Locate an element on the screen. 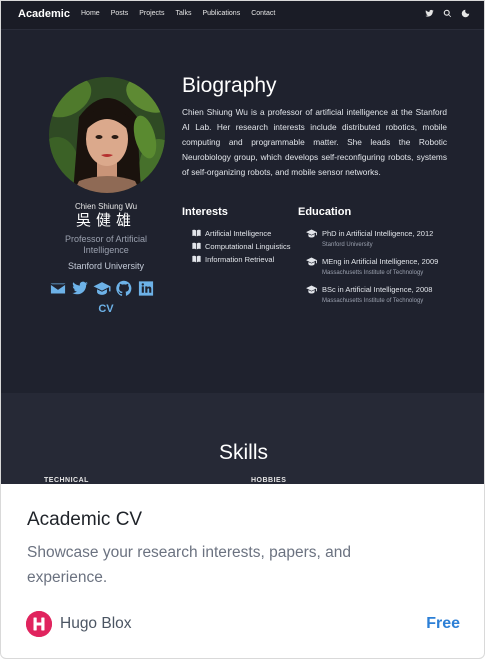 Image resolution: width=485 pixels, height=659 pixels. moon-icon is located at coordinates (465, 13).